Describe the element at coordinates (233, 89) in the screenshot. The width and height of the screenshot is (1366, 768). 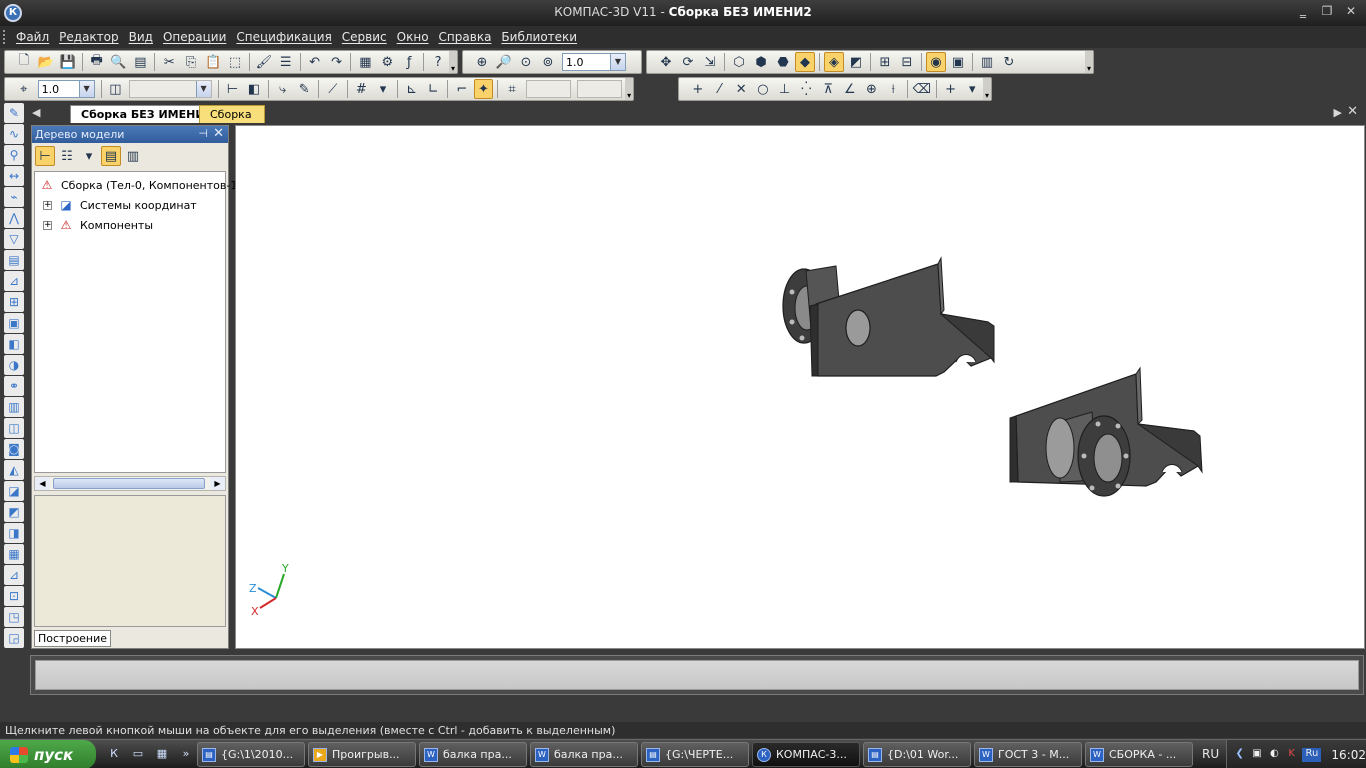
I see `local-cs-icon: ⊢` at that location.